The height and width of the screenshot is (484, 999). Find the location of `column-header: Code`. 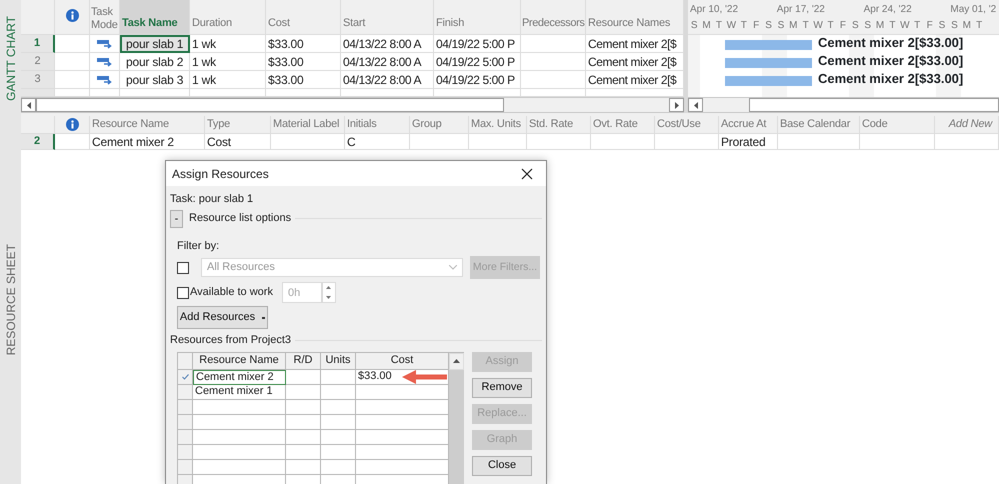

column-header: Code is located at coordinates (897, 125).